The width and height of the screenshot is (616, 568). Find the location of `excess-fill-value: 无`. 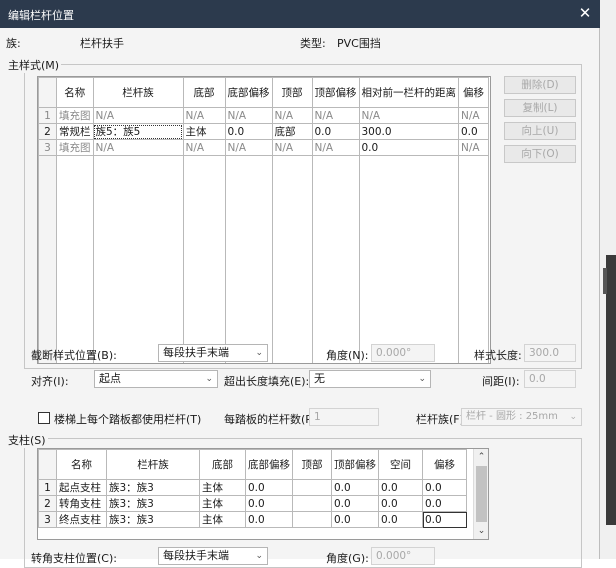

excess-fill-value: 无 is located at coordinates (319, 378).